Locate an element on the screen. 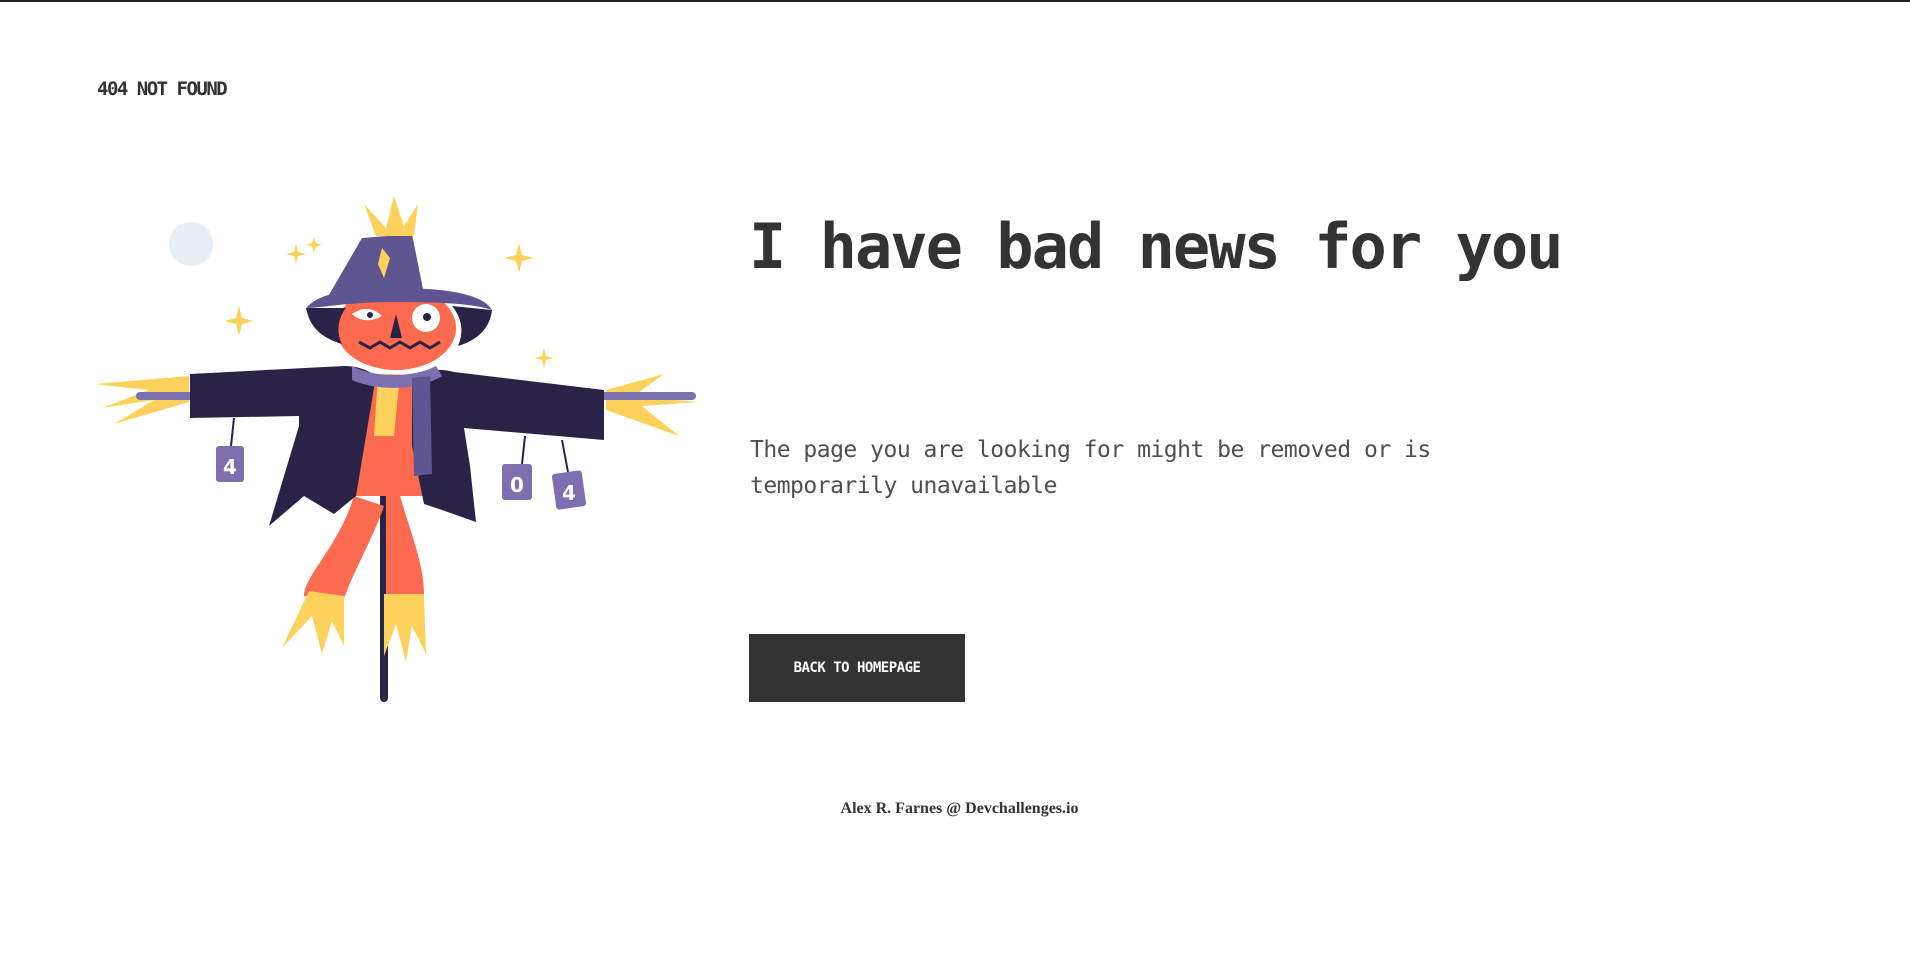 The height and width of the screenshot is (962, 1910). right-leg is located at coordinates (405, 546).